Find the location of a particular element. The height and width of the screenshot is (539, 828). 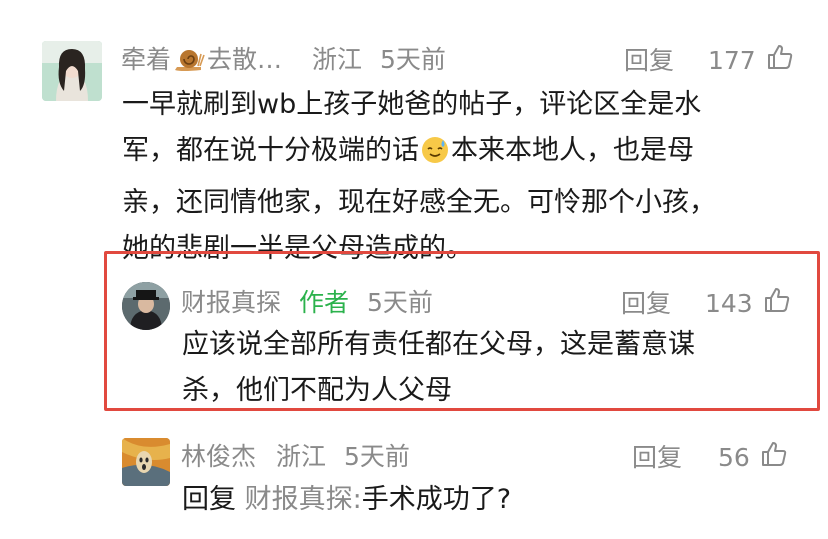

snail-icon is located at coordinates (189, 60).